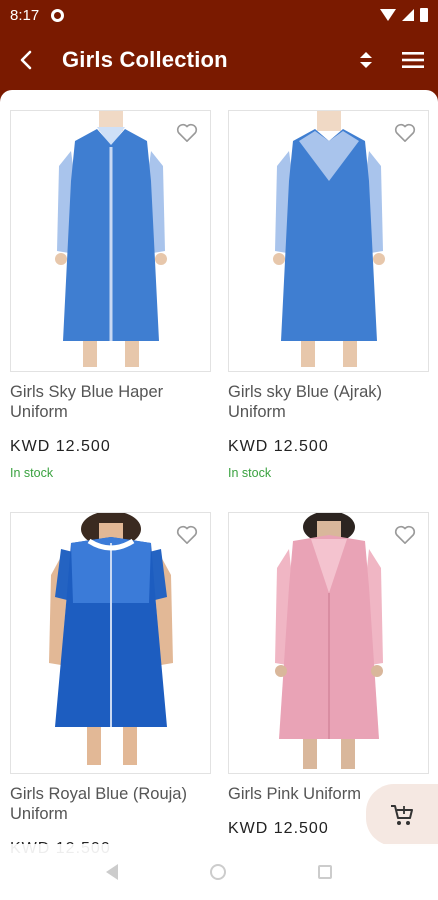 Image resolution: width=438 pixels, height=900 pixels. I want to click on back-arrow-icon, so click(26, 60).